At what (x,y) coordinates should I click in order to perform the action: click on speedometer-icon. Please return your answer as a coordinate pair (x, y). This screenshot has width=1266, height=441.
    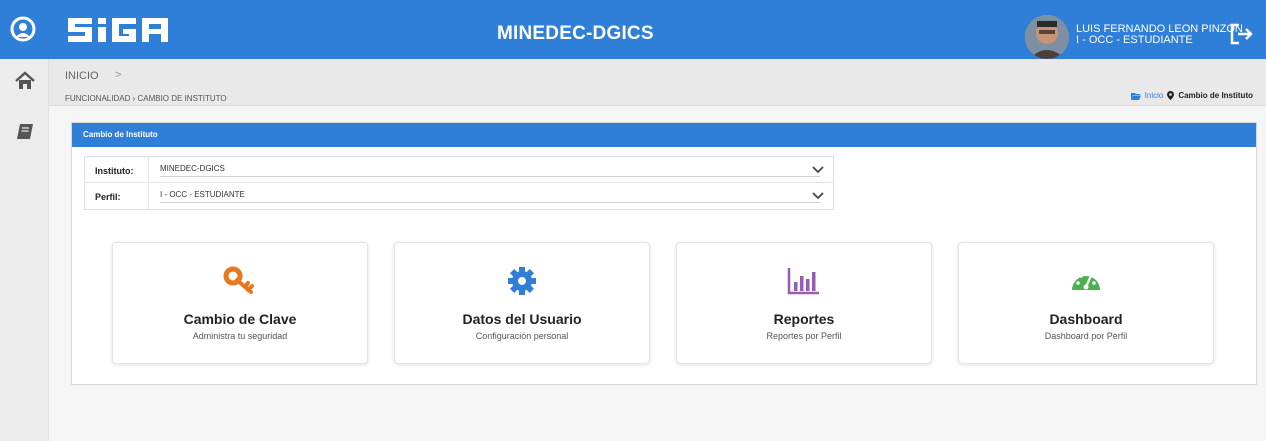
    Looking at the image, I should click on (1086, 280).